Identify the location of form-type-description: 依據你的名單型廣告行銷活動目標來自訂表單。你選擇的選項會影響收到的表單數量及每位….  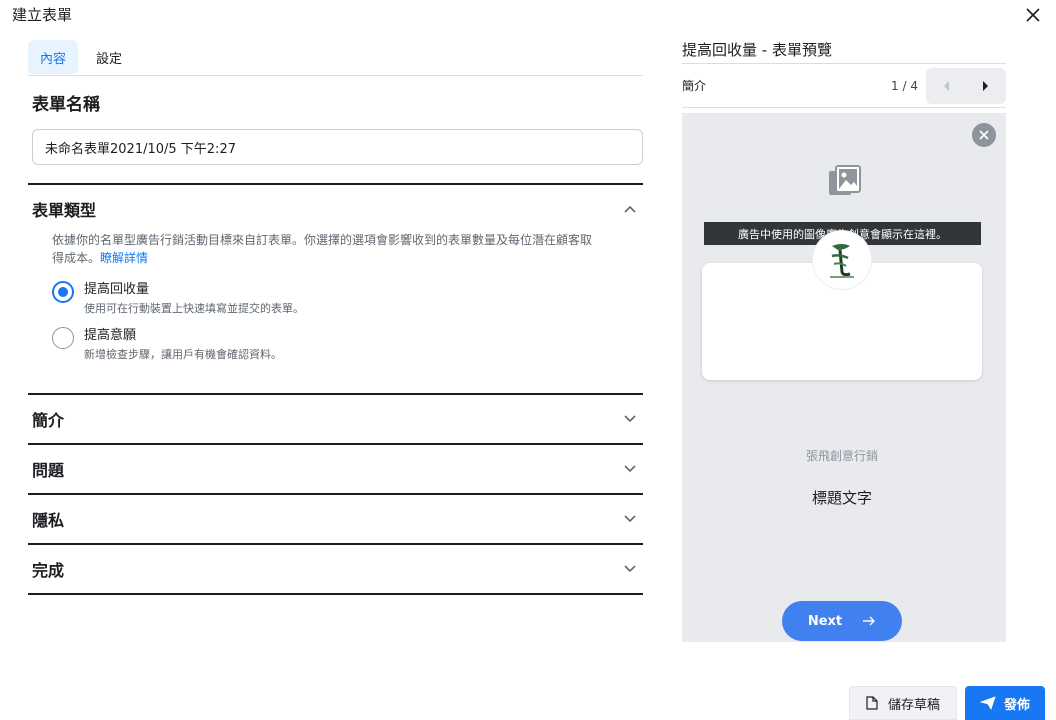
(322, 249).